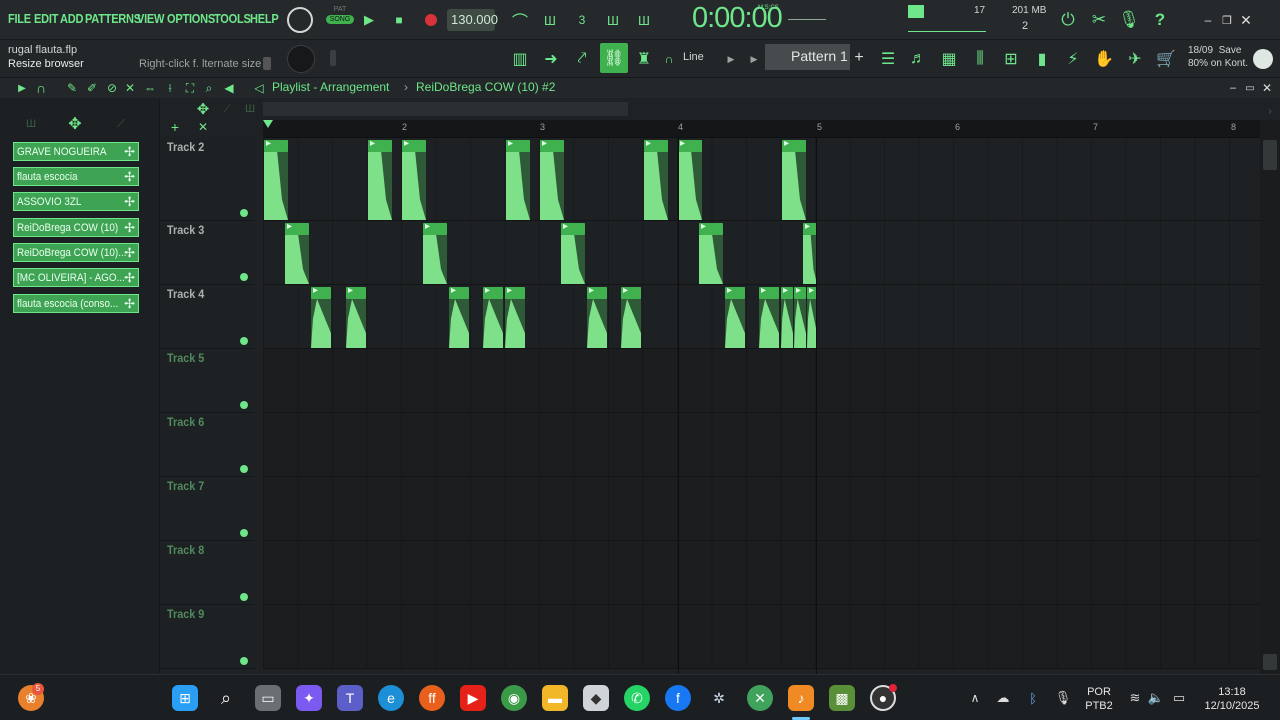  Describe the element at coordinates (46, 18) in the screenshot. I see `menu-edit: EDIT` at that location.